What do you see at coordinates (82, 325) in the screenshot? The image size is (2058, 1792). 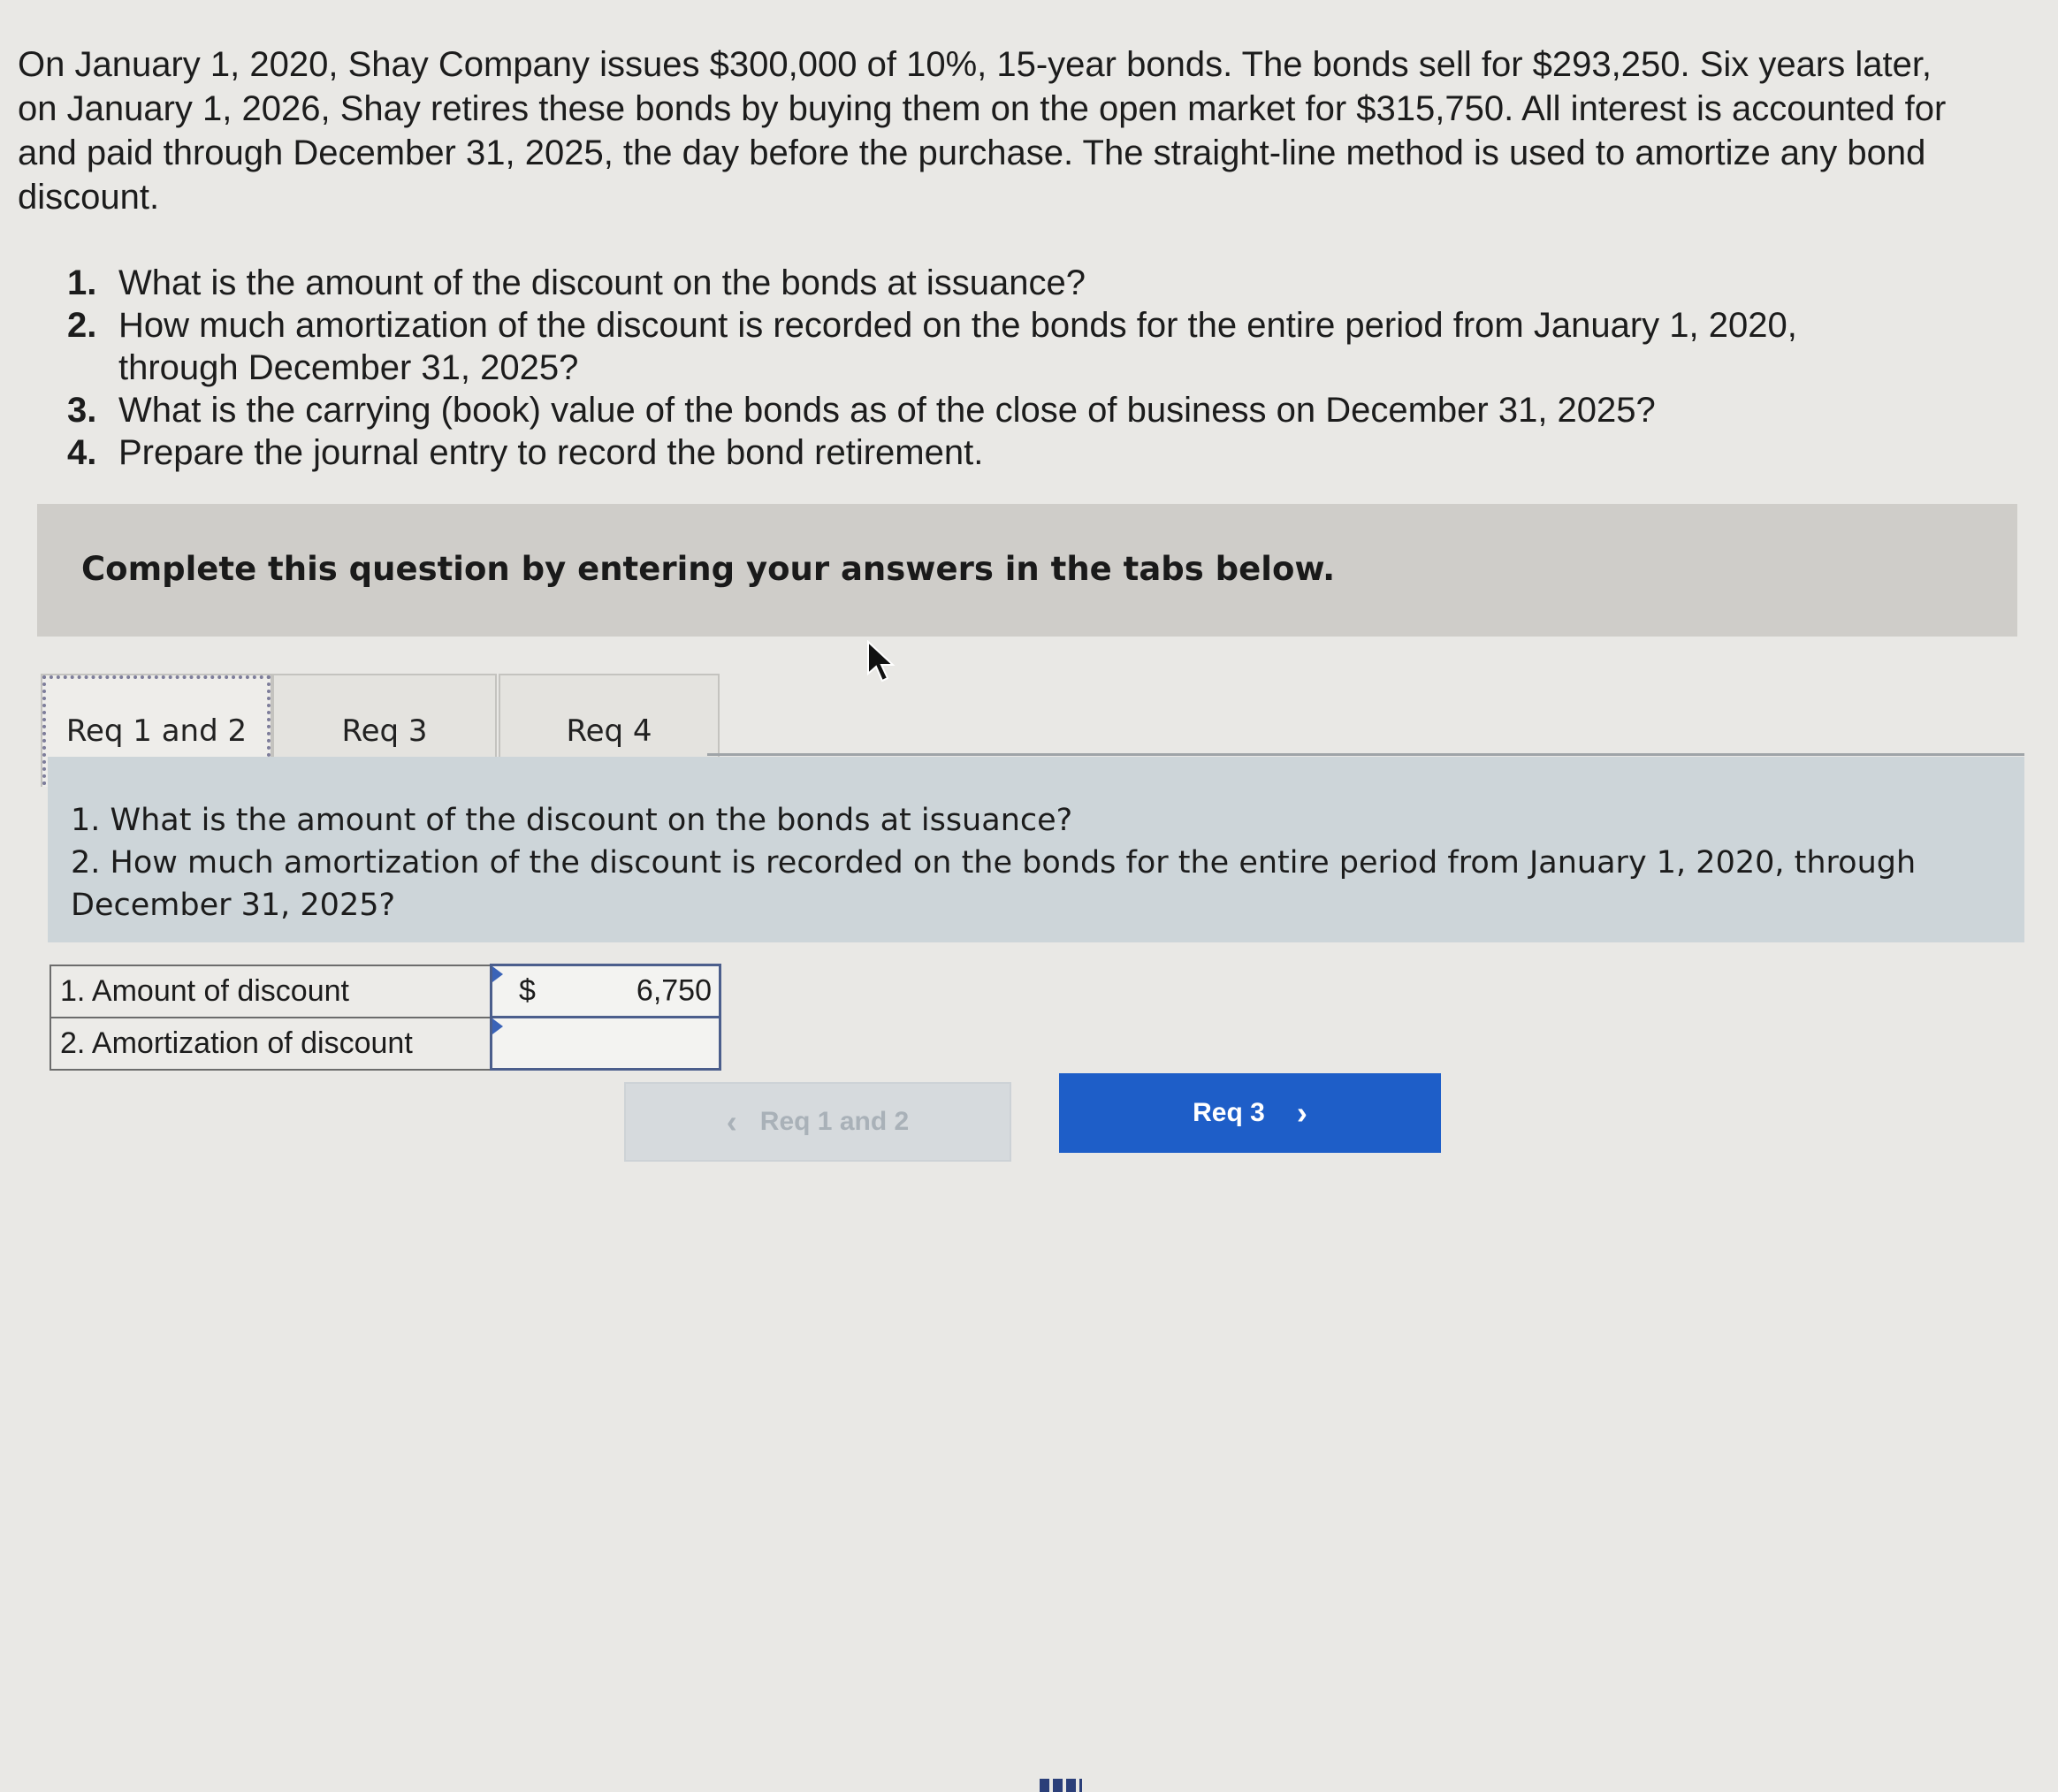 I see `question-number: 2.` at bounding box center [82, 325].